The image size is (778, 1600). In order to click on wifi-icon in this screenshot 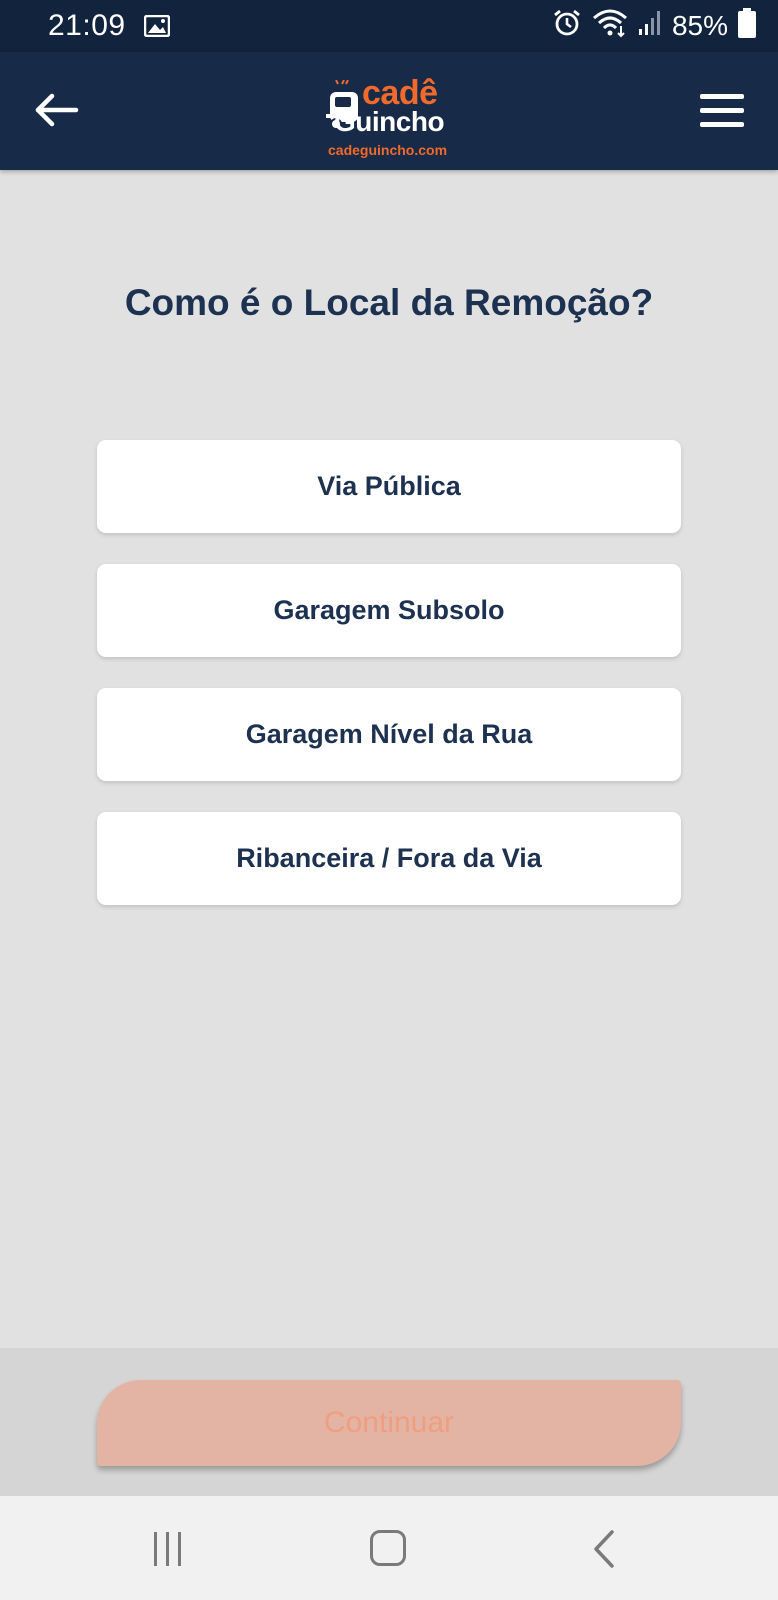, I will do `click(610, 26)`.